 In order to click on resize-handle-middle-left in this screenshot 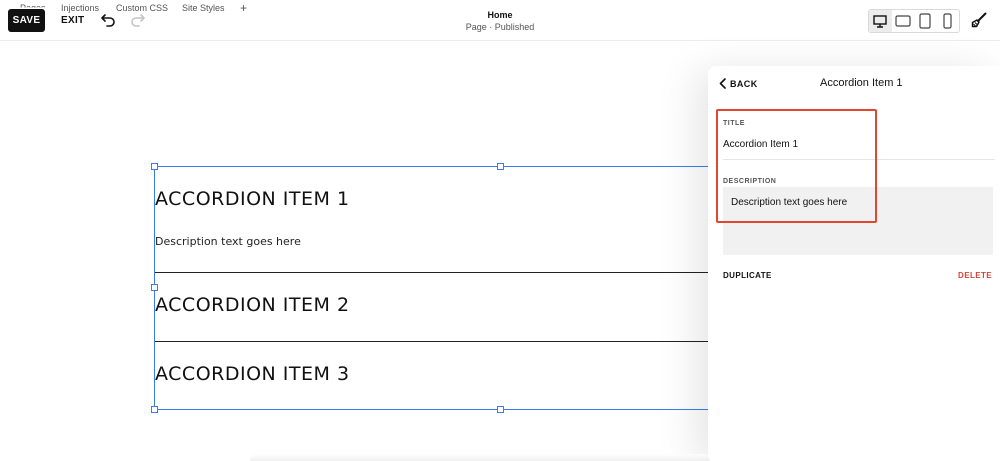, I will do `click(154, 287)`.